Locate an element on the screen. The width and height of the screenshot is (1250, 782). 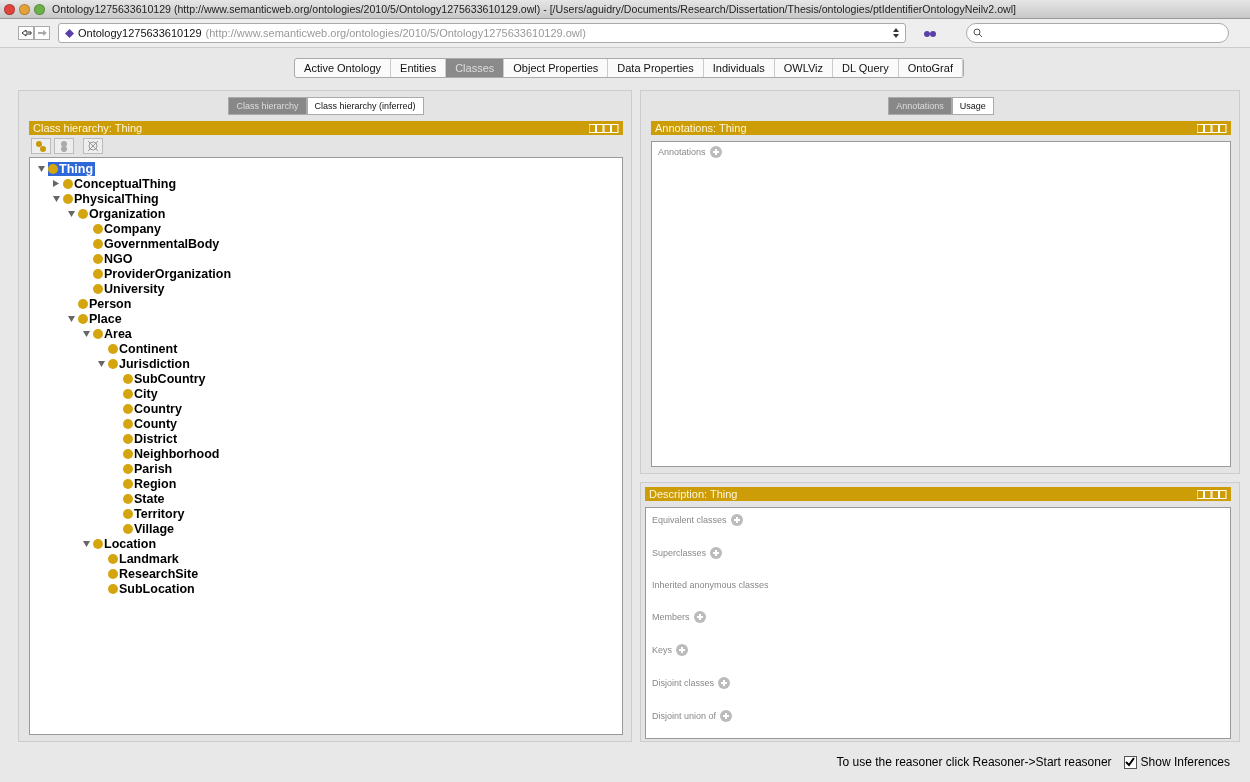
class-item: Parish is located at coordinates (149, 468).